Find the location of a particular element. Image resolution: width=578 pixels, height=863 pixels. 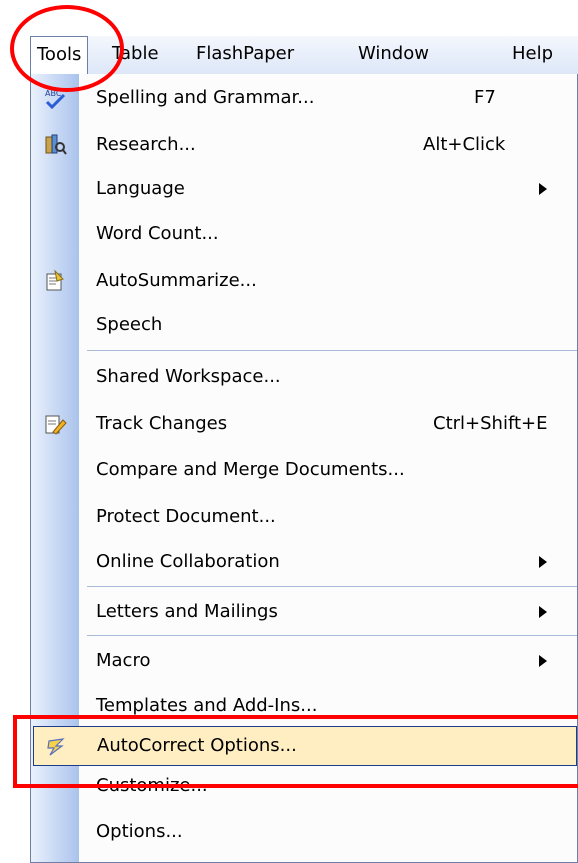

menu-item-shortcut: Alt+Click is located at coordinates (464, 144).